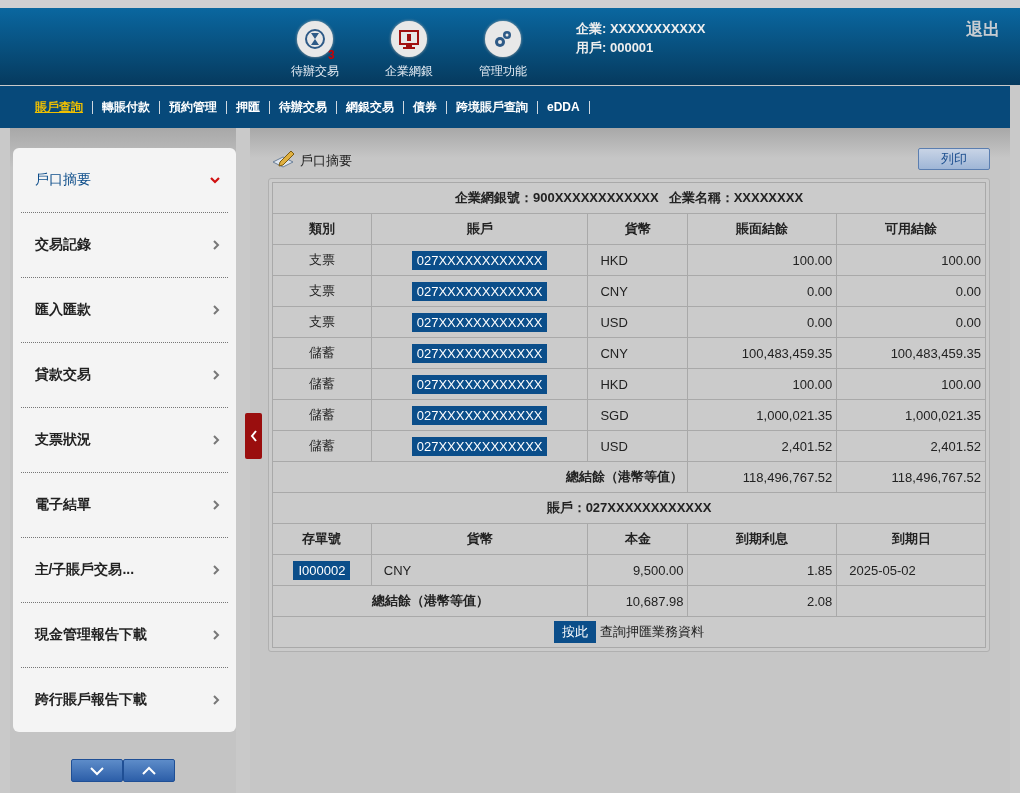  I want to click on column-header: 存單號, so click(322, 538).